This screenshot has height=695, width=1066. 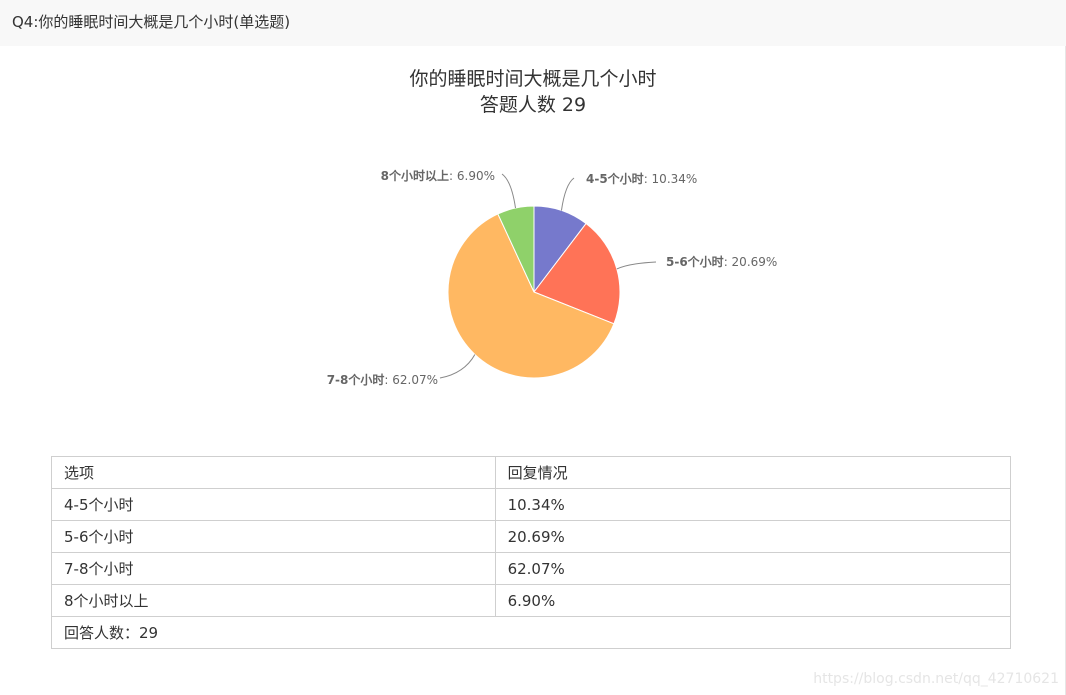 What do you see at coordinates (273, 600) in the screenshot?
I see `table-cell-option: 8个小时以上` at bounding box center [273, 600].